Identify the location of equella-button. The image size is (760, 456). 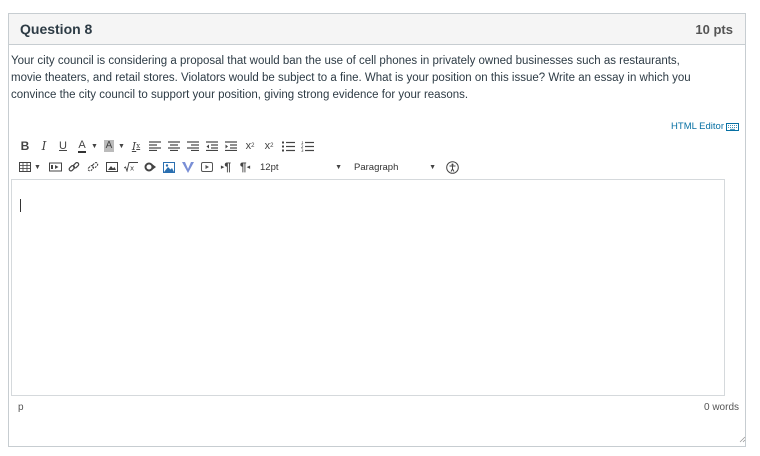
(188, 167).